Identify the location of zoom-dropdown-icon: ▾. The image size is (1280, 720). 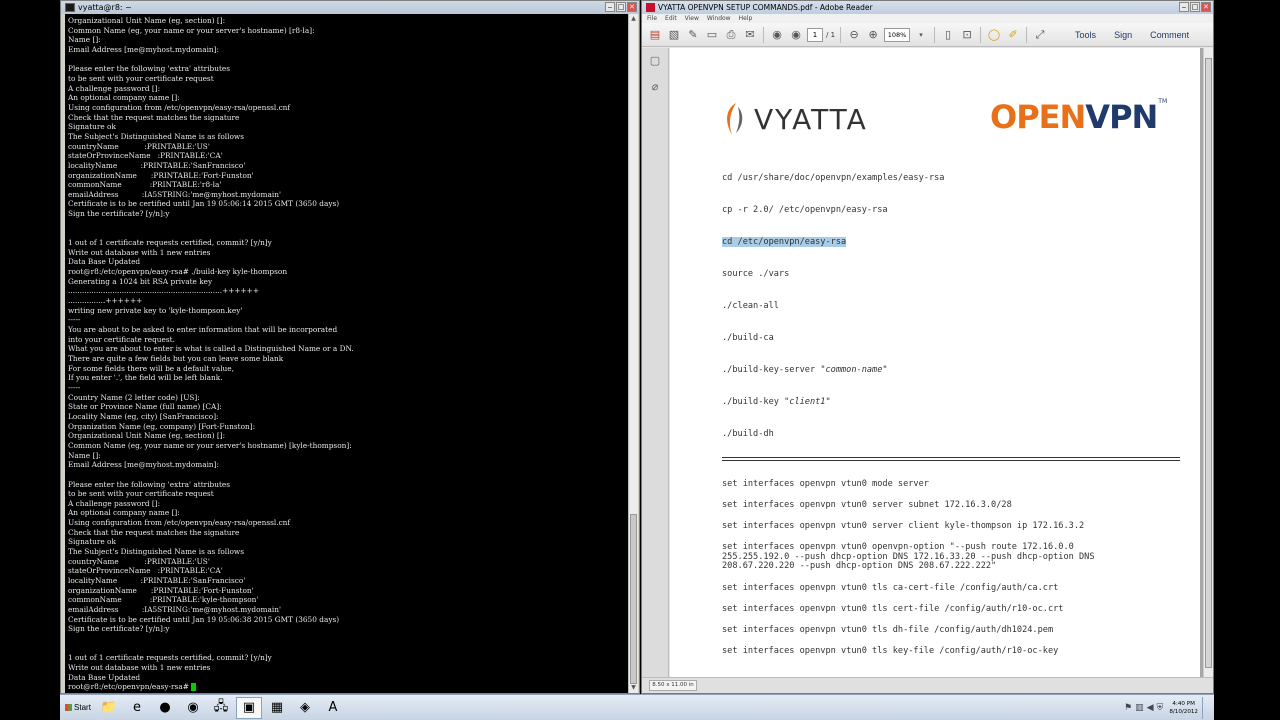
(921, 35).